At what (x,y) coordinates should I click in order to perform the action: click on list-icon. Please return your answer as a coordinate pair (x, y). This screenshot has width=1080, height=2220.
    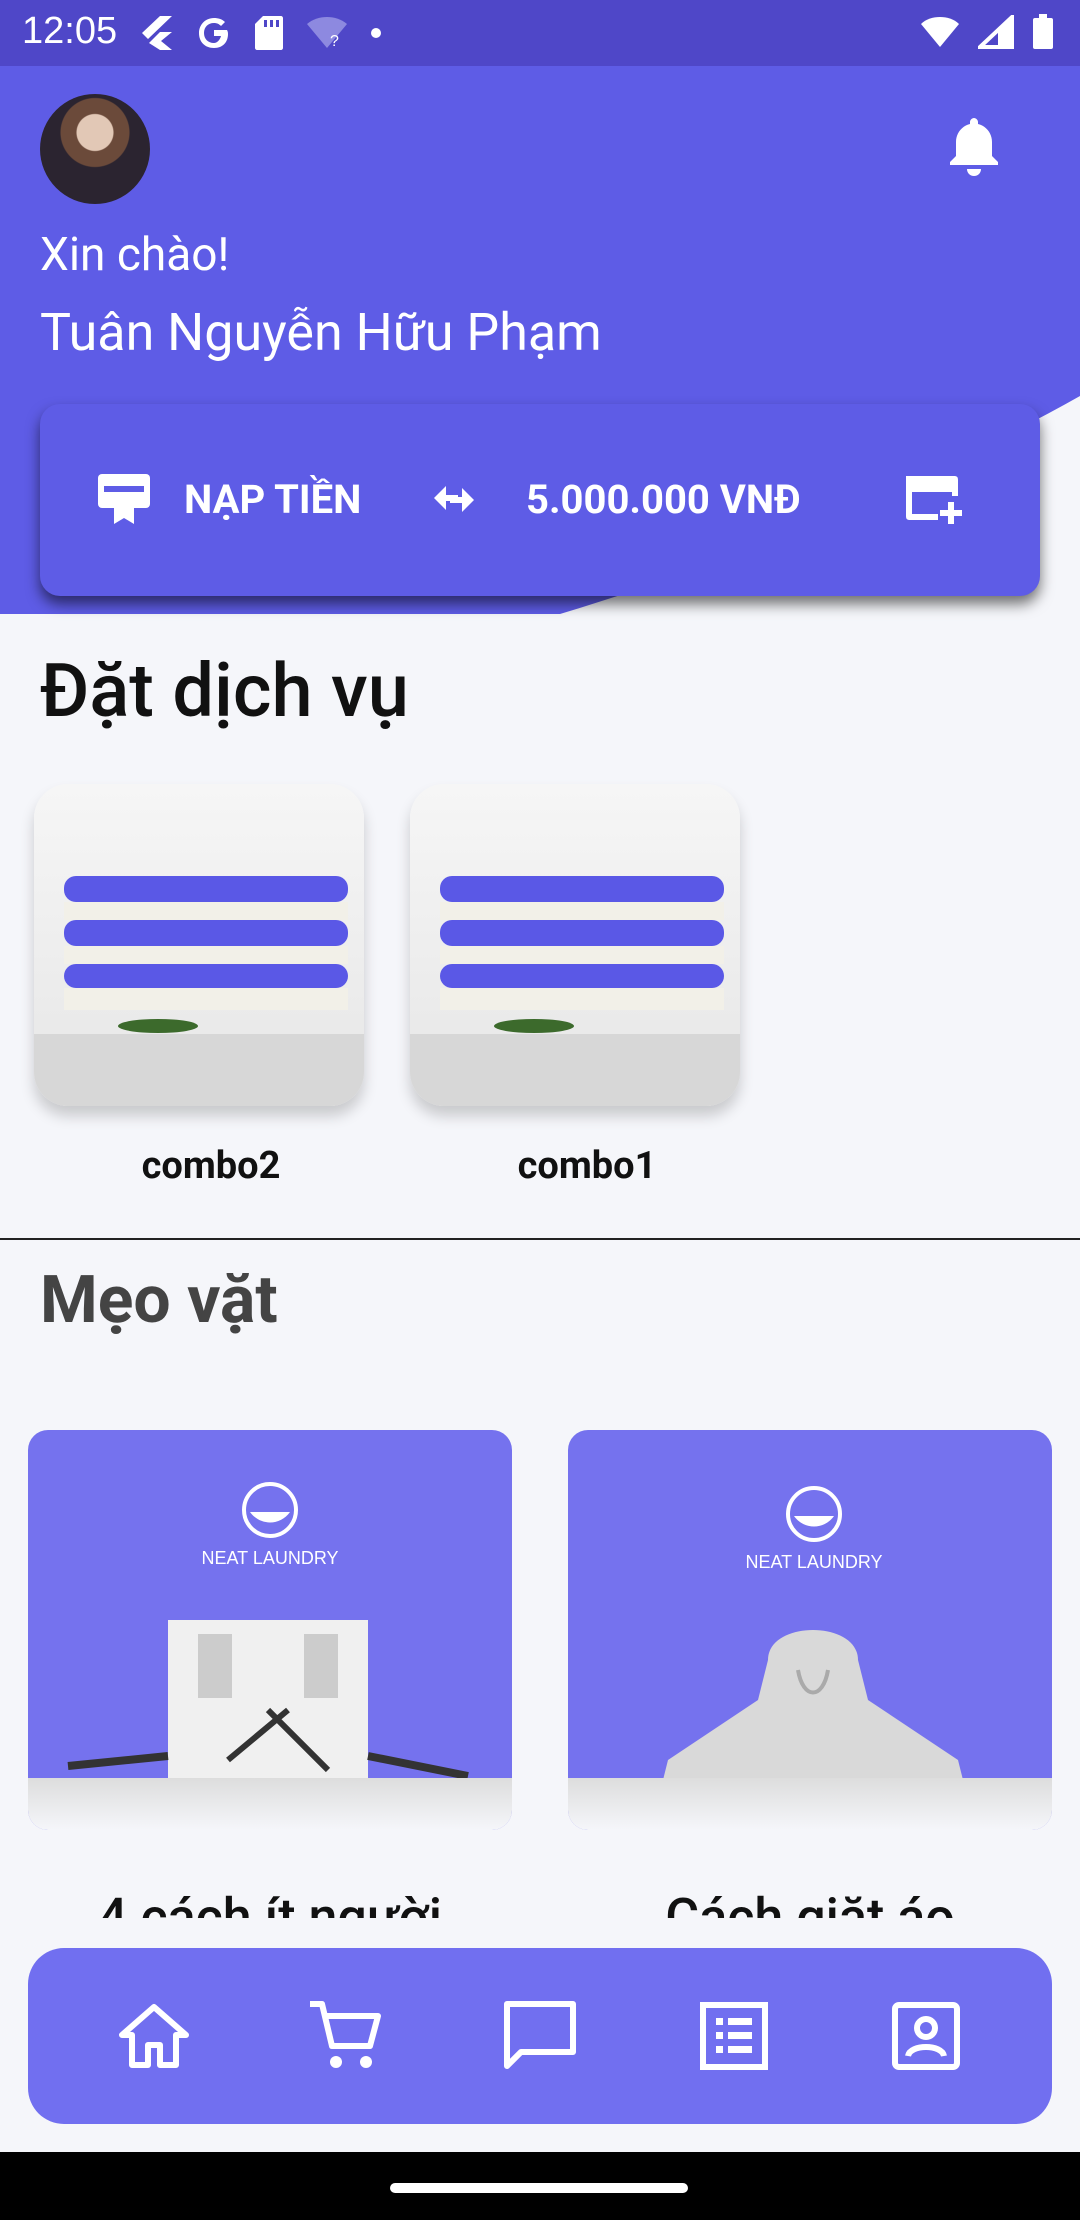
    Looking at the image, I should click on (734, 2036).